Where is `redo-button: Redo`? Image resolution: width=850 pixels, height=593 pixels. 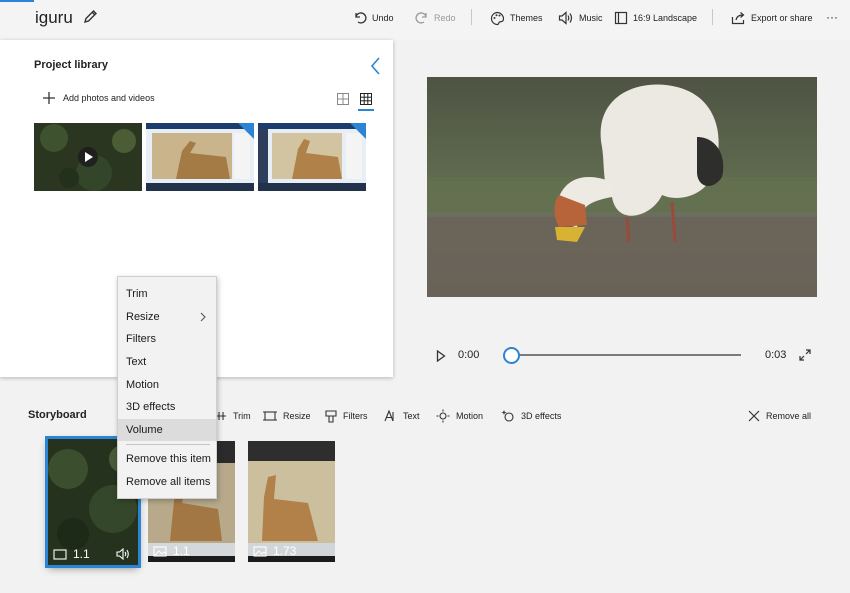 redo-button: Redo is located at coordinates (435, 18).